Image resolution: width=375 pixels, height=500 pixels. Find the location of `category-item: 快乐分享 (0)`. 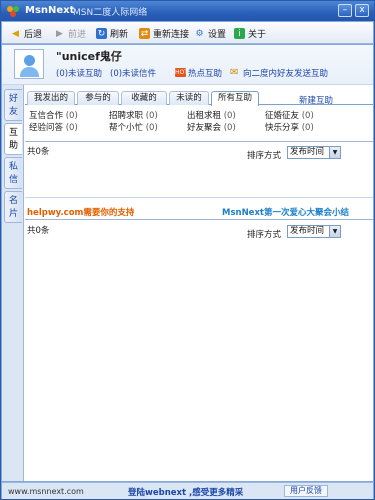

category-item: 快乐分享 (0) is located at coordinates (289, 127).